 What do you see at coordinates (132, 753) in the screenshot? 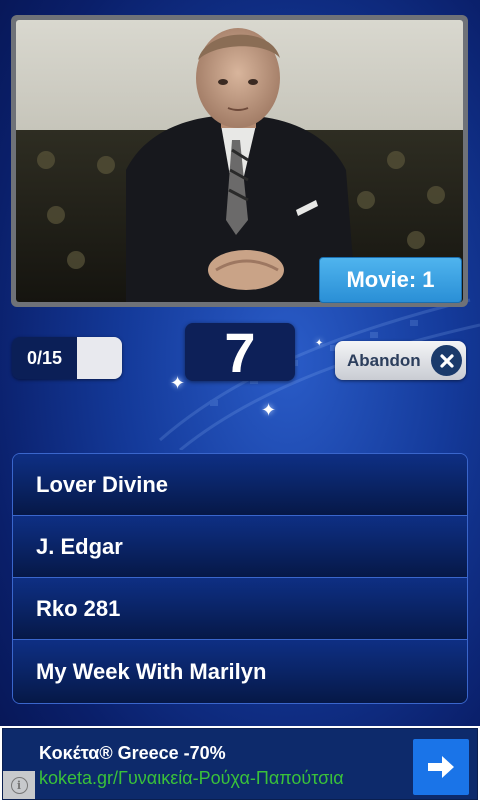
I see `ad-title: Κοκέτα® Greece -70%` at bounding box center [132, 753].